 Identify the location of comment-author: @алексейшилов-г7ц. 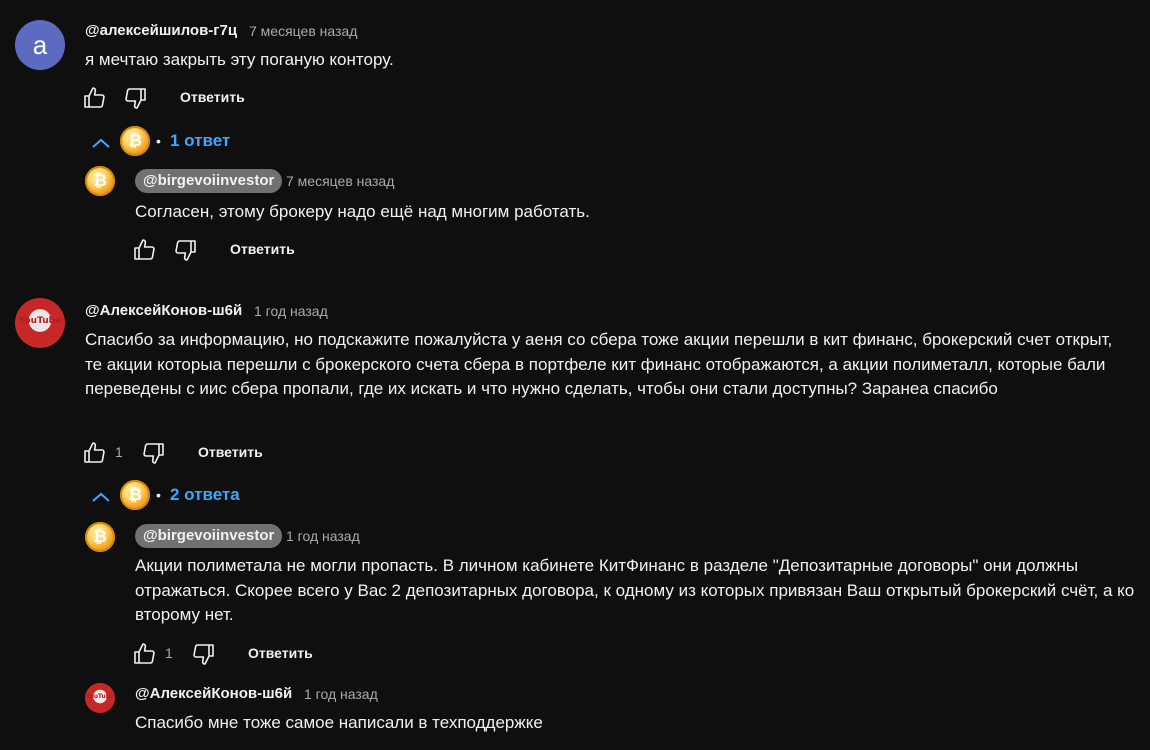
(161, 30).